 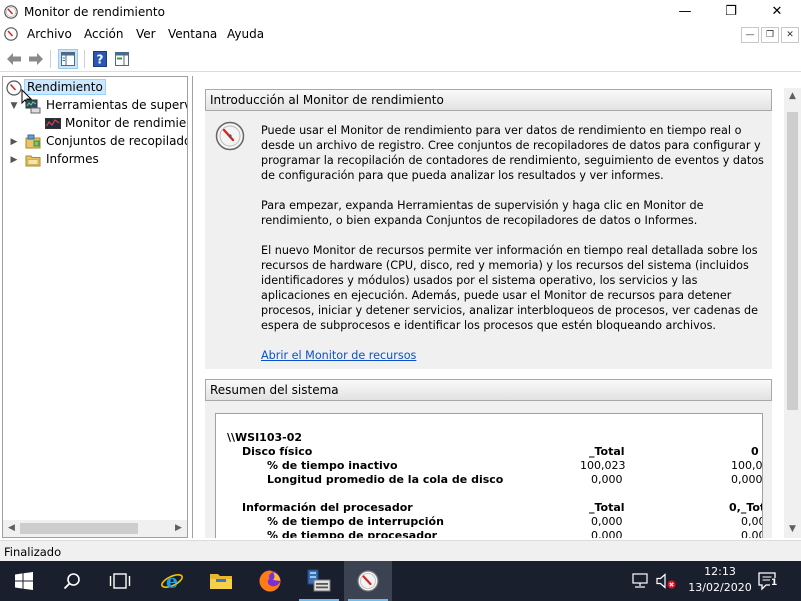 I want to click on menu-ver: Ver, so click(x=146, y=34).